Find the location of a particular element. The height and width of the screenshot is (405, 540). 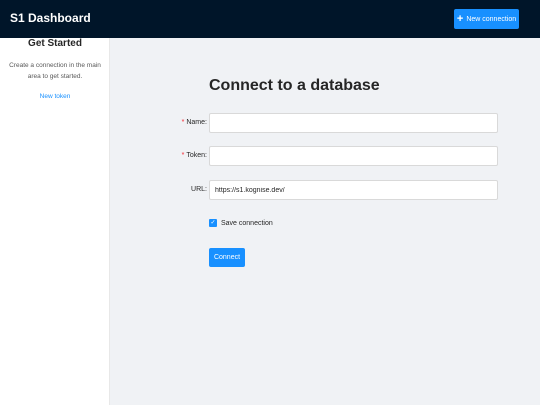

connect-button: Connect is located at coordinates (227, 257).